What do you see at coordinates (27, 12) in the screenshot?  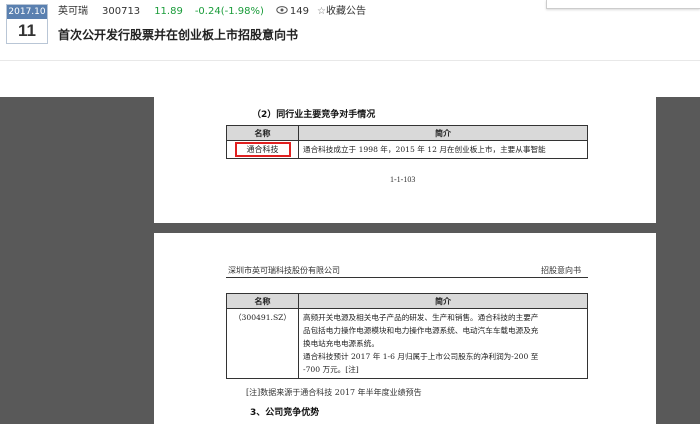 I see `date-year-month: 2017.10` at bounding box center [27, 12].